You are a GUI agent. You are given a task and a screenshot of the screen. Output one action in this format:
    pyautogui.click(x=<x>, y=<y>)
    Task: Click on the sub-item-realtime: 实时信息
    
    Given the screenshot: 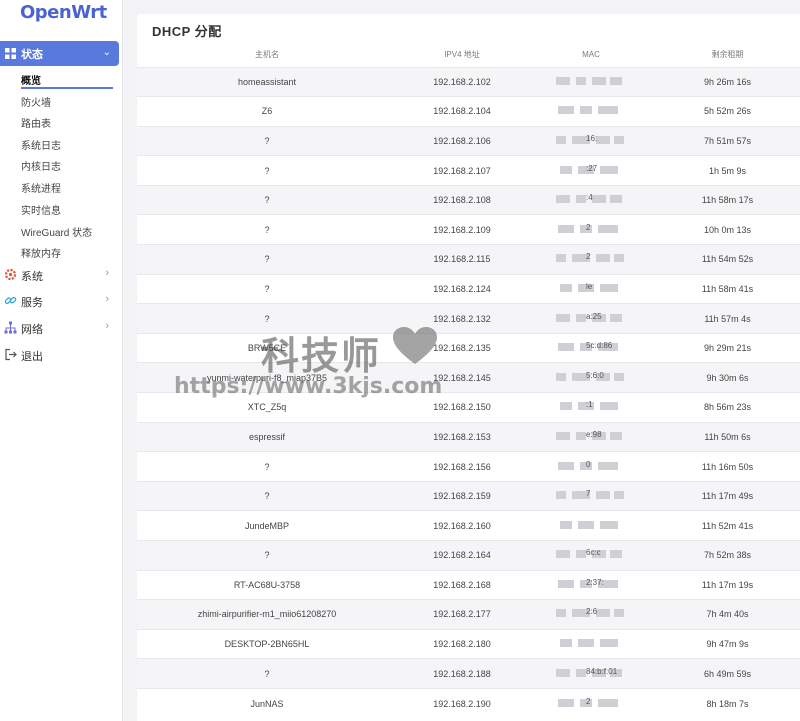 What is the action you would take?
    pyautogui.click(x=41, y=209)
    